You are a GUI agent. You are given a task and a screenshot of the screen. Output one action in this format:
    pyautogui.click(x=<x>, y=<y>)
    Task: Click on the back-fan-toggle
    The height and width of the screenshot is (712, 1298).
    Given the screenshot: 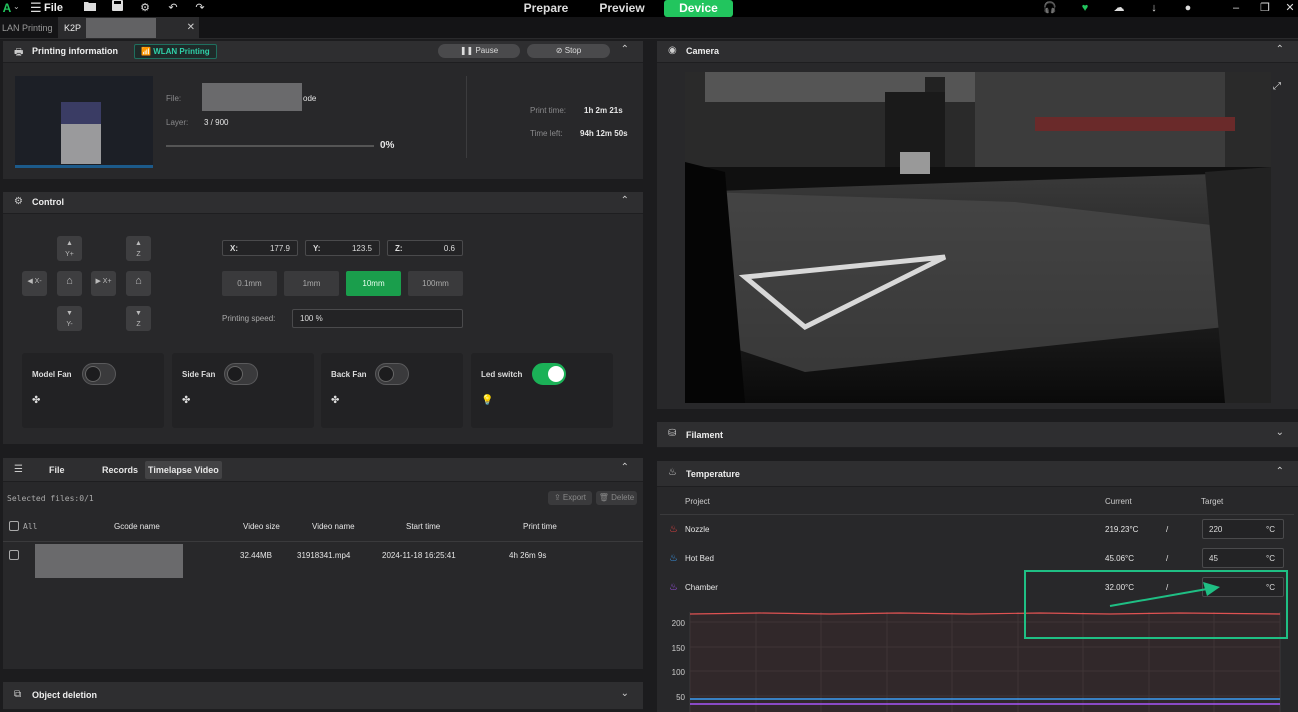 What is the action you would take?
    pyautogui.click(x=392, y=374)
    